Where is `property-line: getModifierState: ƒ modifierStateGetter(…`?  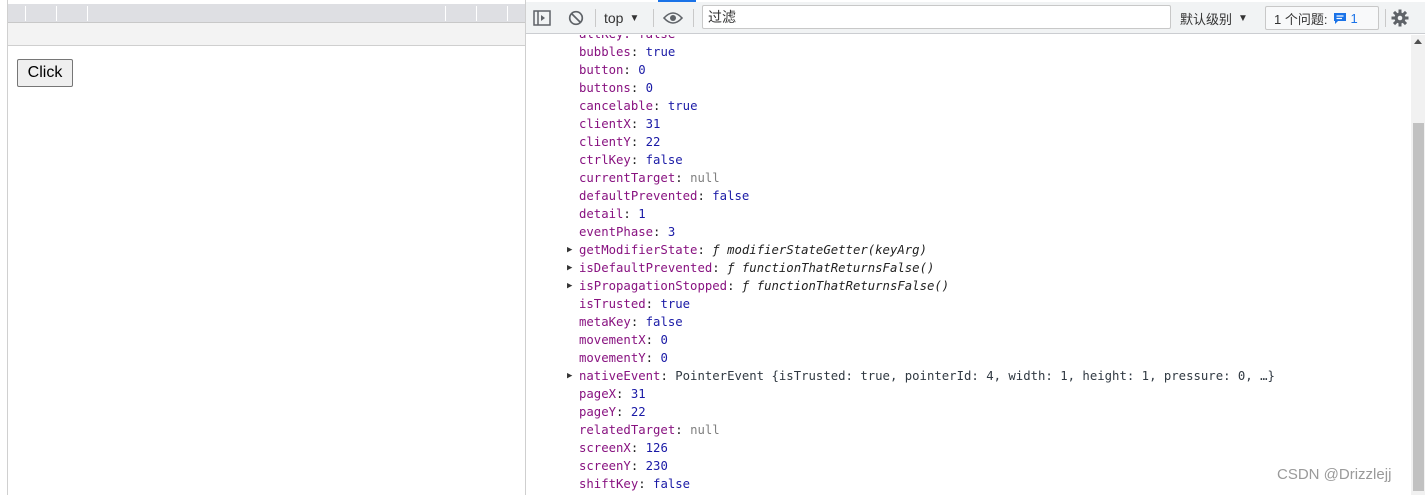
property-line: getModifierState: ƒ modifierStateGetter(… is located at coordinates (753, 250).